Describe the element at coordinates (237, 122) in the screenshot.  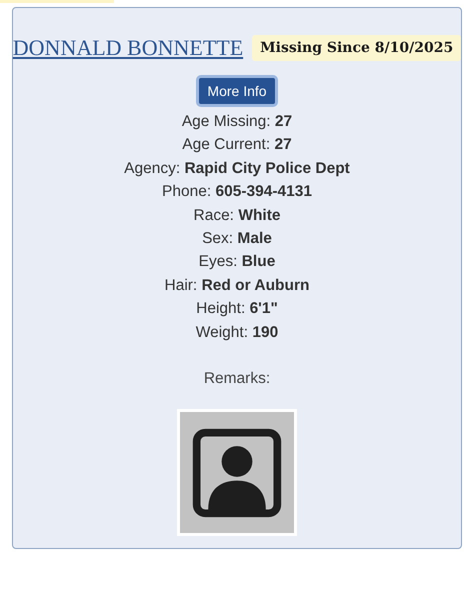
I see `detail-text: Age Missing: 27` at that location.